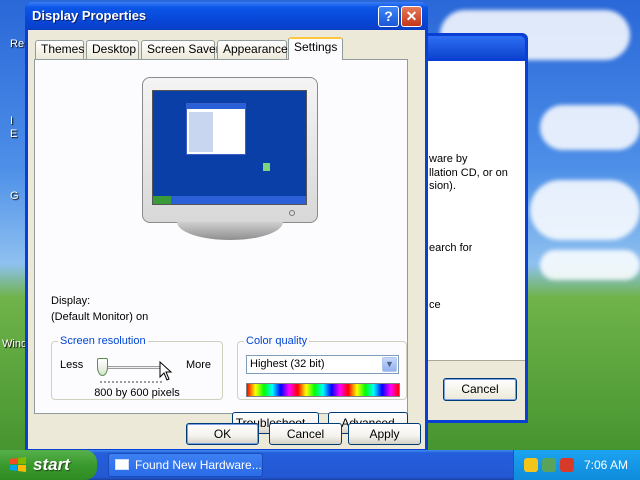 Image resolution: width=640 pixels, height=480 pixels. I want to click on slider-ticks, so click(131, 382).